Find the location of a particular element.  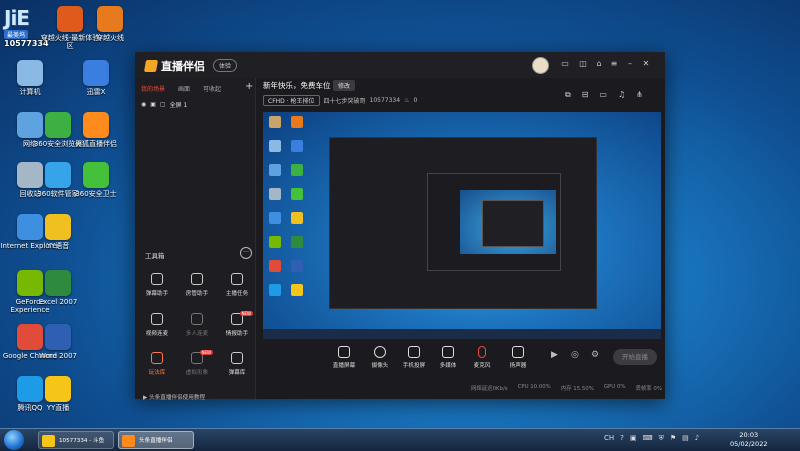

taskbar-item-live-assistant: 头条直播伴侣 is located at coordinates (156, 440).